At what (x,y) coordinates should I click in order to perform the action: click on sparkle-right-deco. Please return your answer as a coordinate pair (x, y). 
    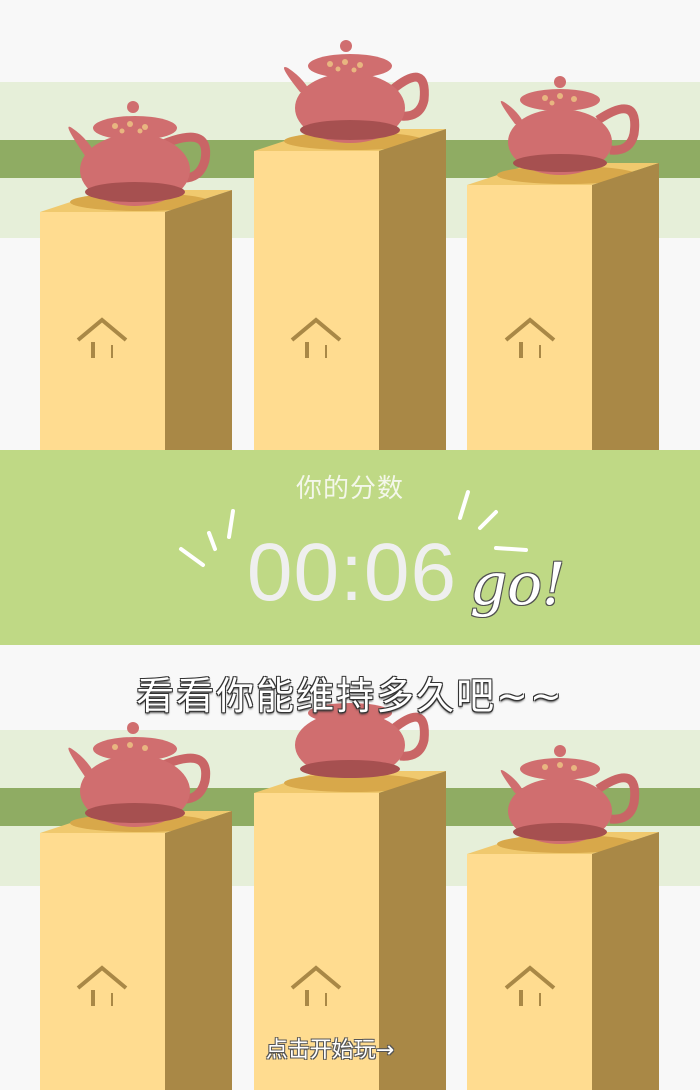
    Looking at the image, I should click on (493, 521).